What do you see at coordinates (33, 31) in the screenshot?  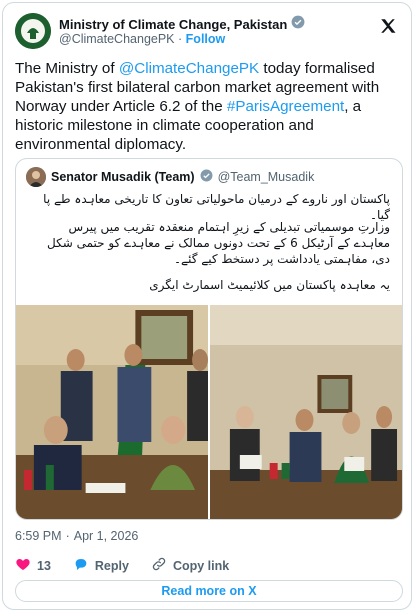 I see `author-avatar` at bounding box center [33, 31].